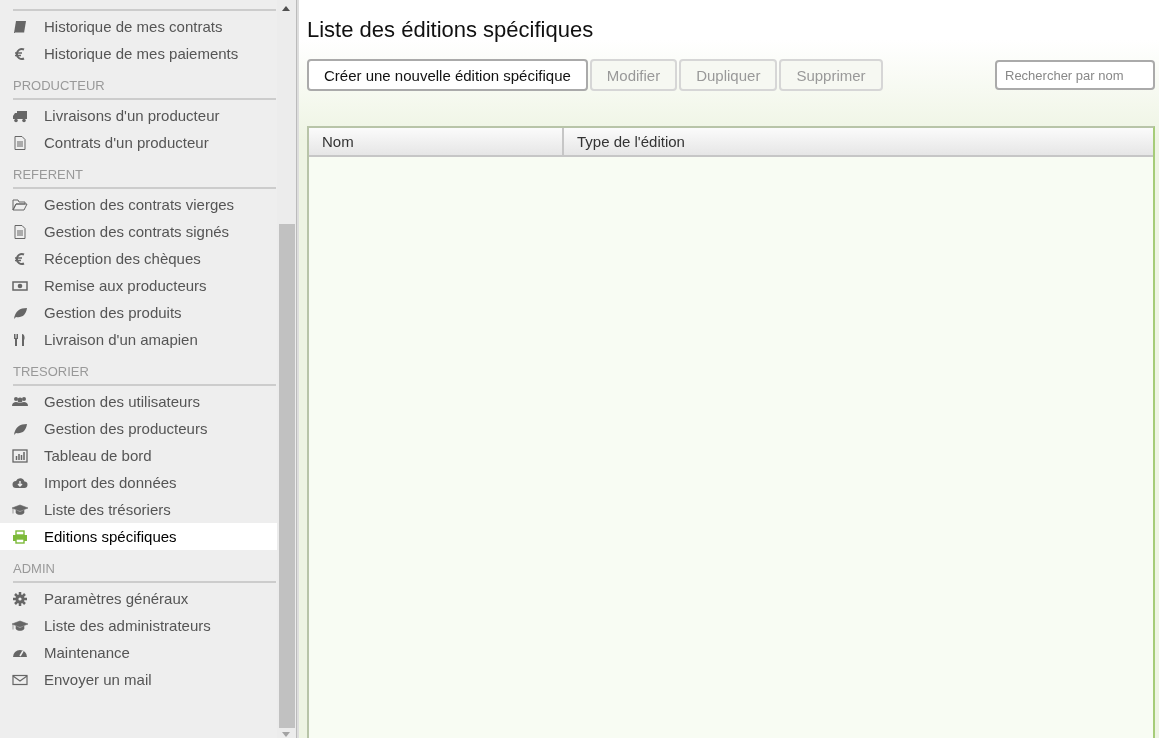 Image resolution: width=1159 pixels, height=738 pixels. Describe the element at coordinates (287, 369) in the screenshot. I see `scrollbar` at that location.